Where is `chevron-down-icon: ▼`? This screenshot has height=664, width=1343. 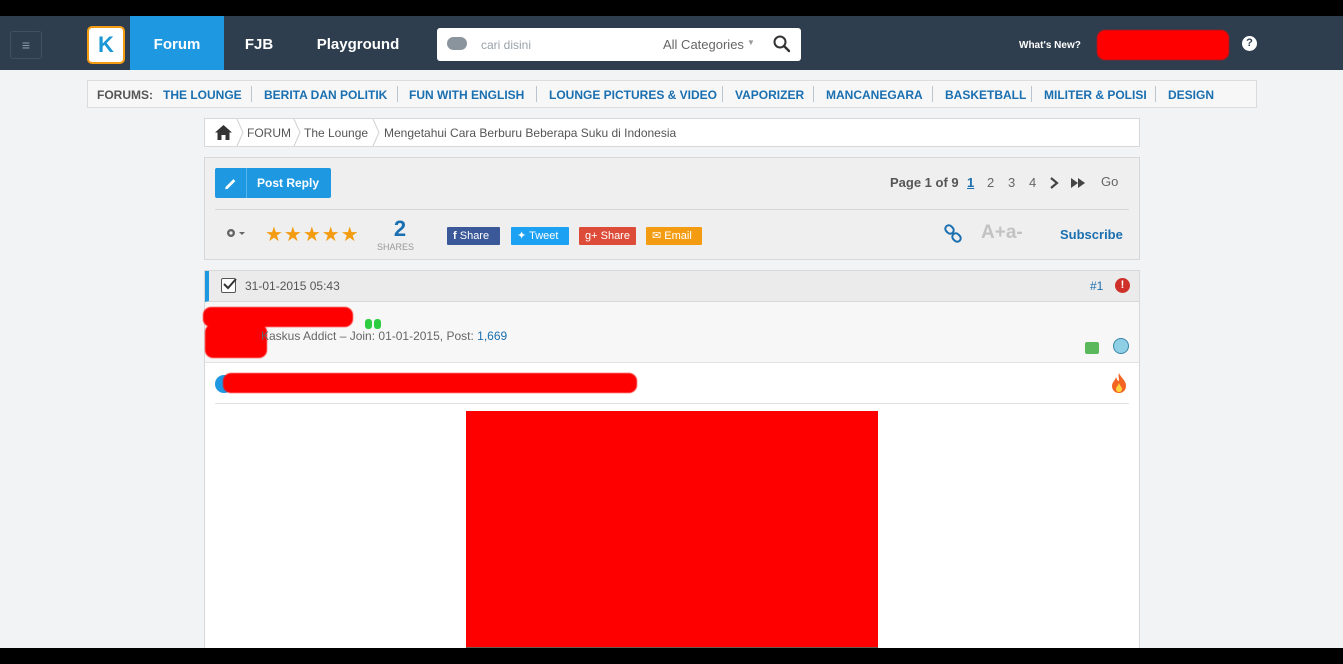 chevron-down-icon: ▼ is located at coordinates (751, 42).